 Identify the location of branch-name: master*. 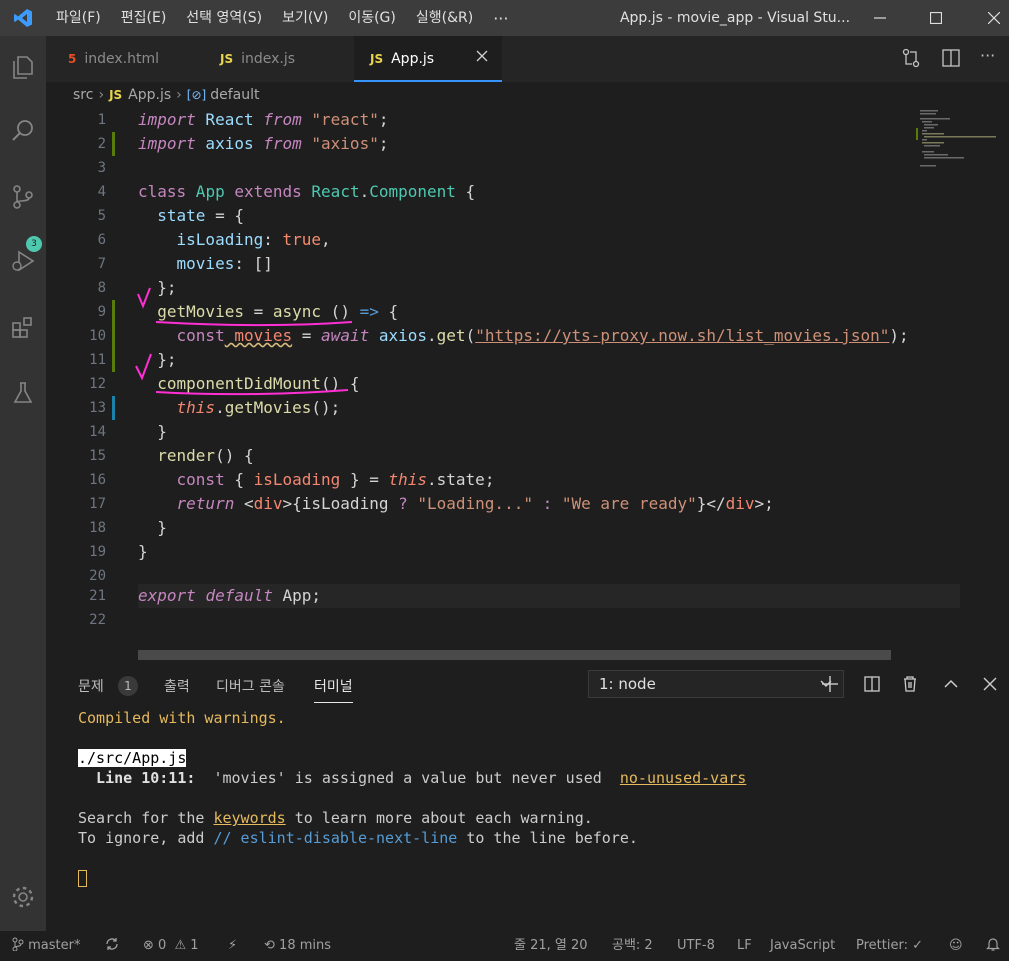
(54, 945).